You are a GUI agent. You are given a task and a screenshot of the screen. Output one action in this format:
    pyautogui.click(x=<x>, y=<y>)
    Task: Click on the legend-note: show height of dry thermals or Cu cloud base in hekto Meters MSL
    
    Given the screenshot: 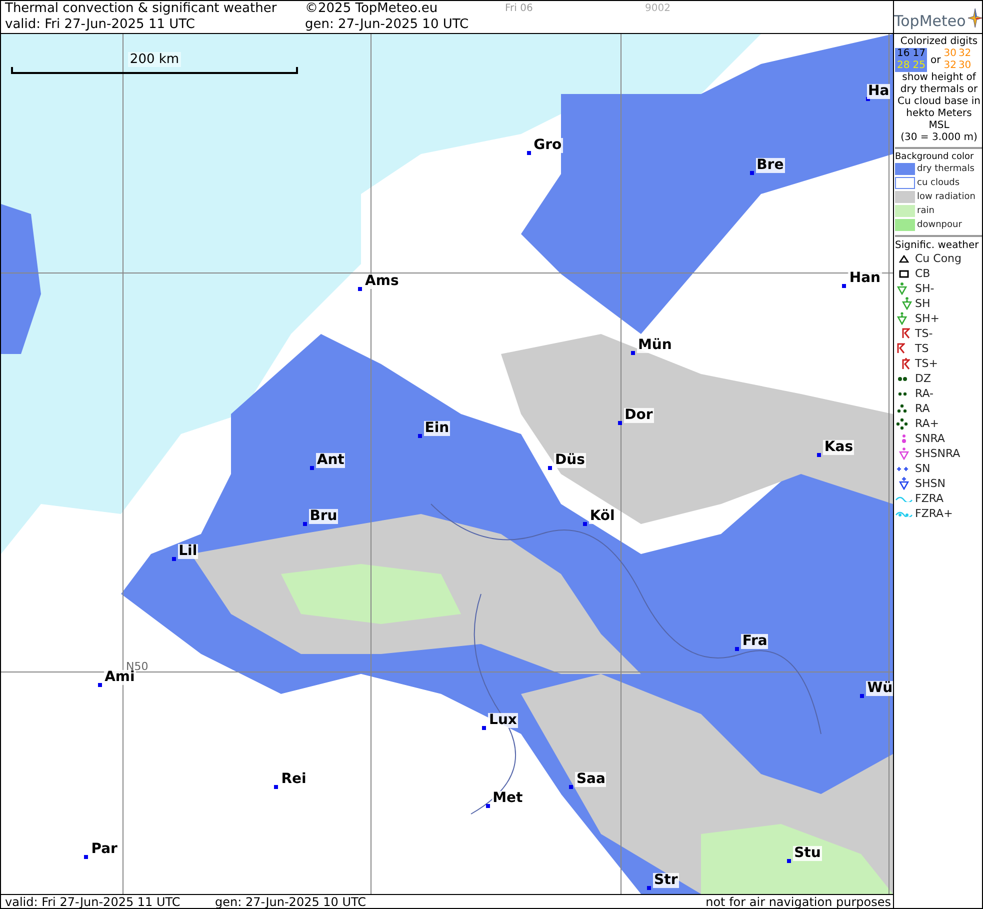 What is the action you would take?
    pyautogui.click(x=939, y=102)
    